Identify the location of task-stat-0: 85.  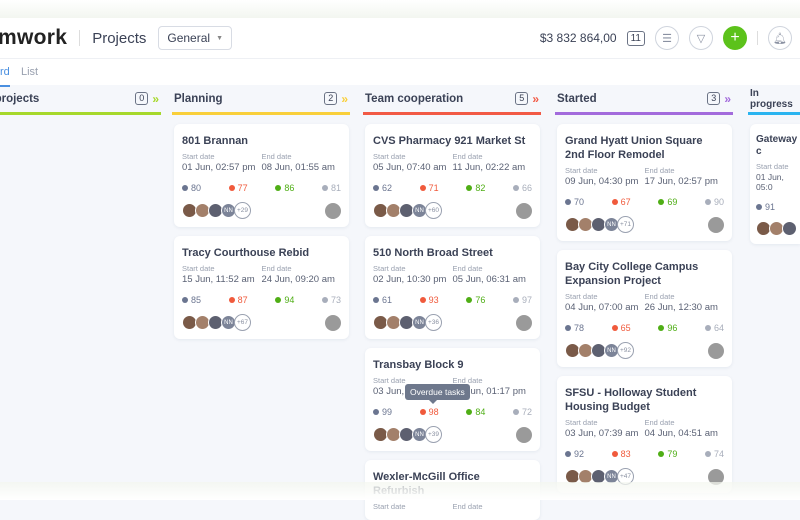
(191, 300).